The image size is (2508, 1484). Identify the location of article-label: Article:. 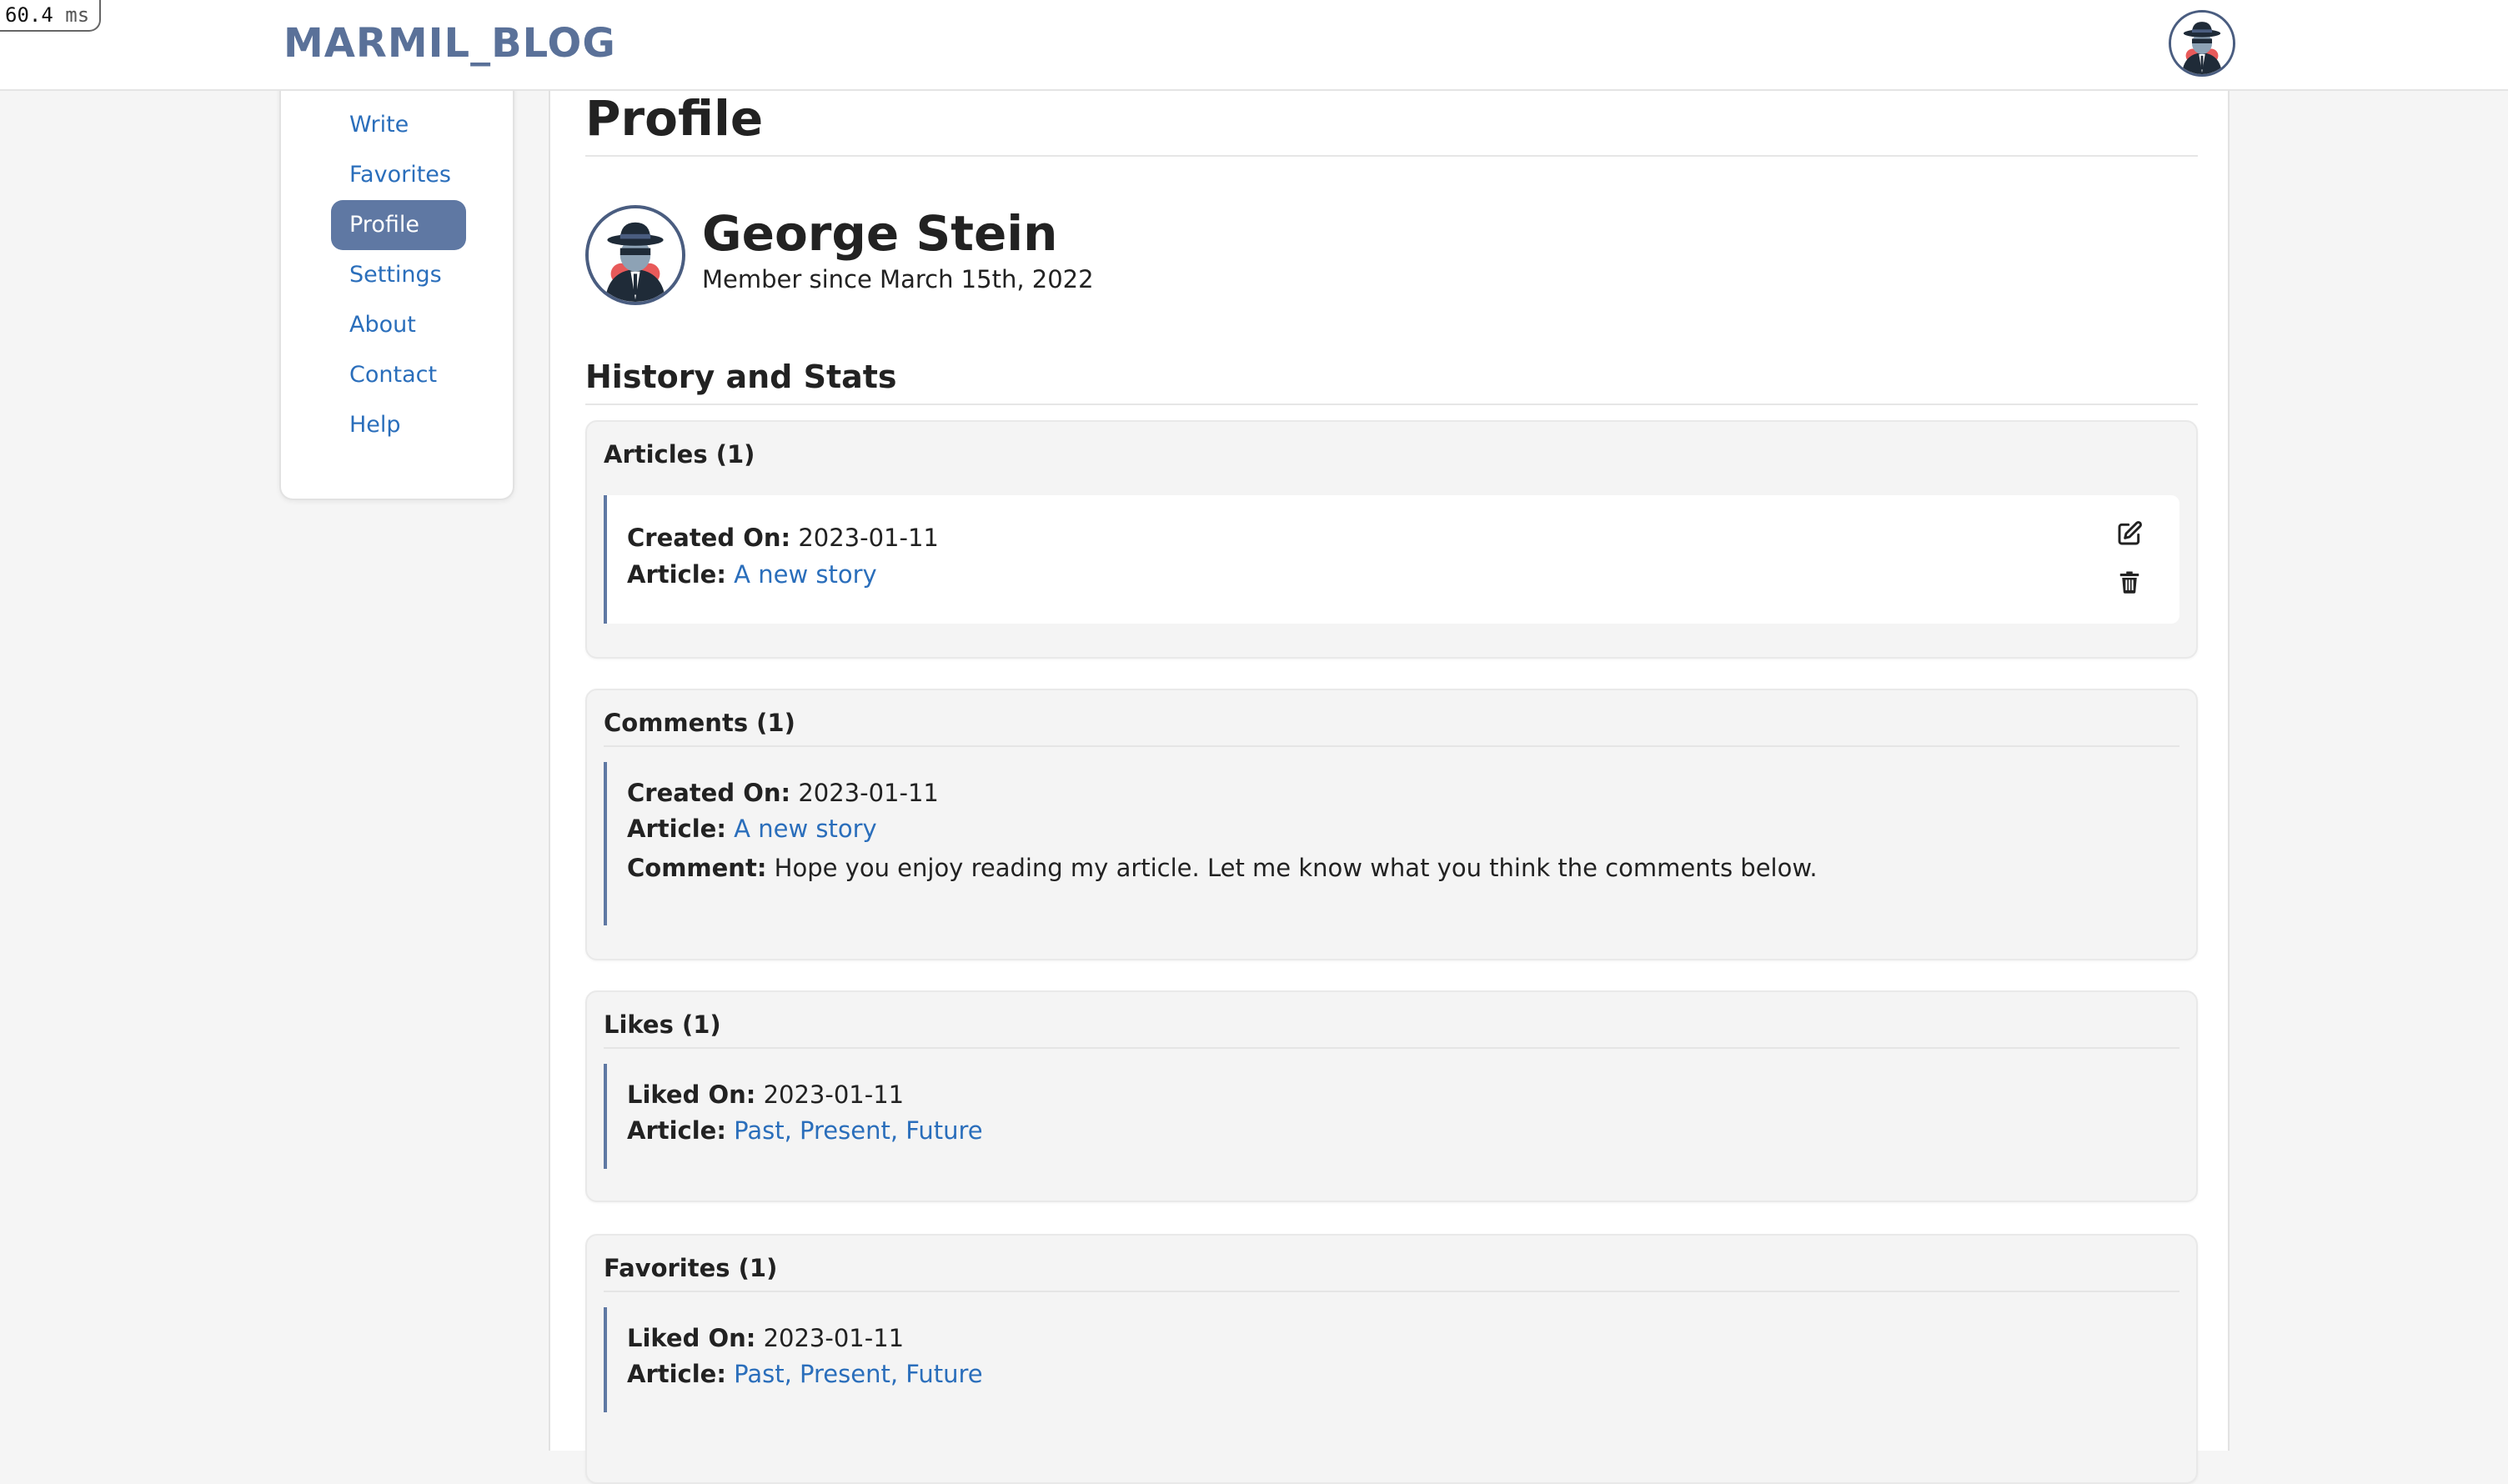
(676, 574).